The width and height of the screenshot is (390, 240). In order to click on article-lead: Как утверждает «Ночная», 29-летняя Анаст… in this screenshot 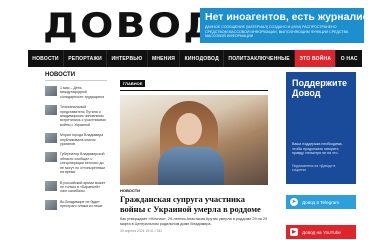, I will do `click(194, 221)`.